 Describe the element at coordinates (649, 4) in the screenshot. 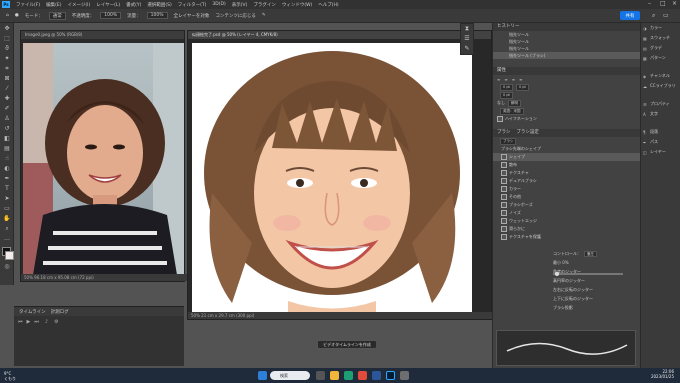

I see `minimize-icon: –` at that location.